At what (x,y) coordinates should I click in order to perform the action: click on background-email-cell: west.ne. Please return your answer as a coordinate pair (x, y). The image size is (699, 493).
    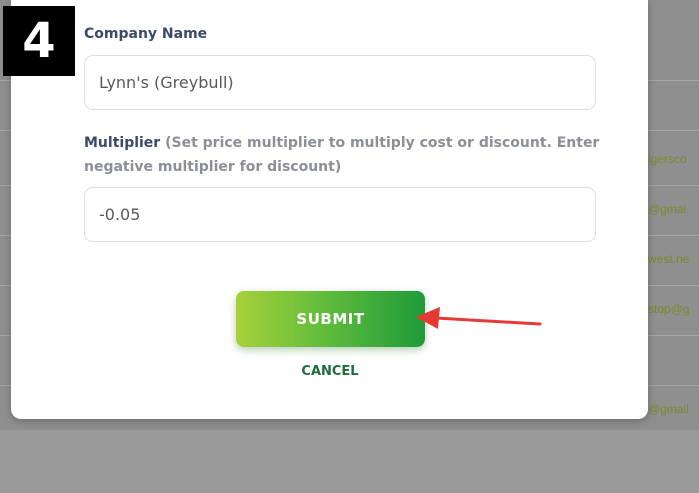
    Looking at the image, I should click on (669, 259).